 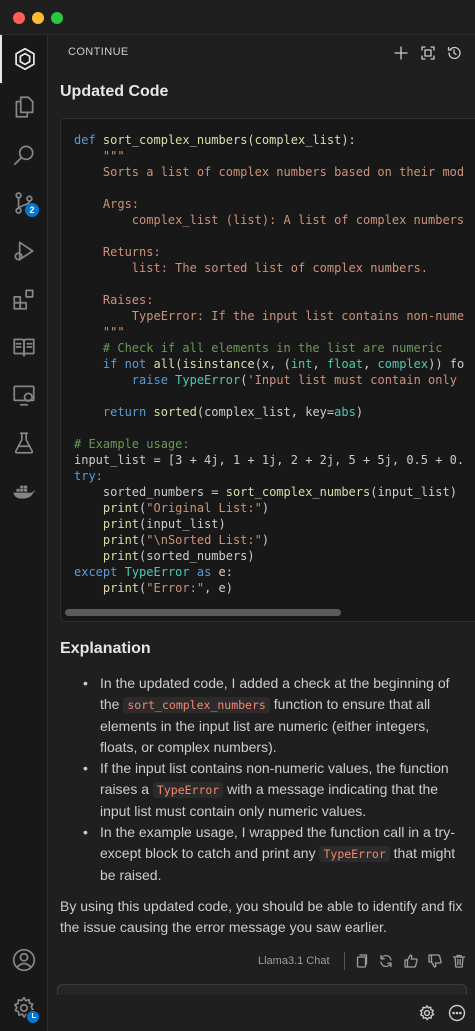 I want to click on updated-code-heading: Updated Code, so click(x=114, y=91).